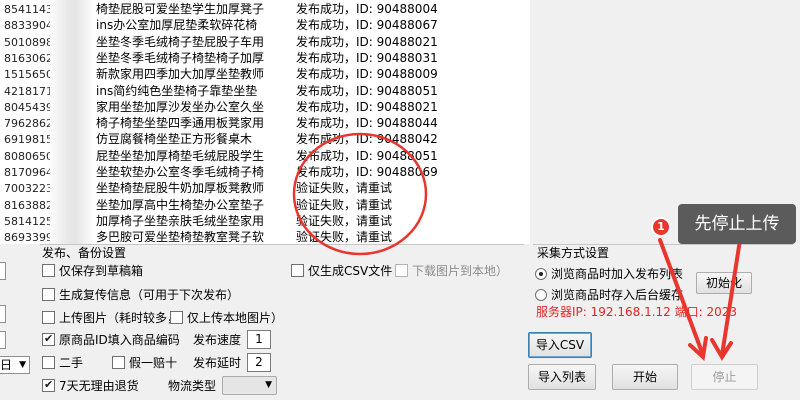 The image size is (800, 400). I want to click on log-status: 发布成功，ID: 90488044, so click(367, 123).